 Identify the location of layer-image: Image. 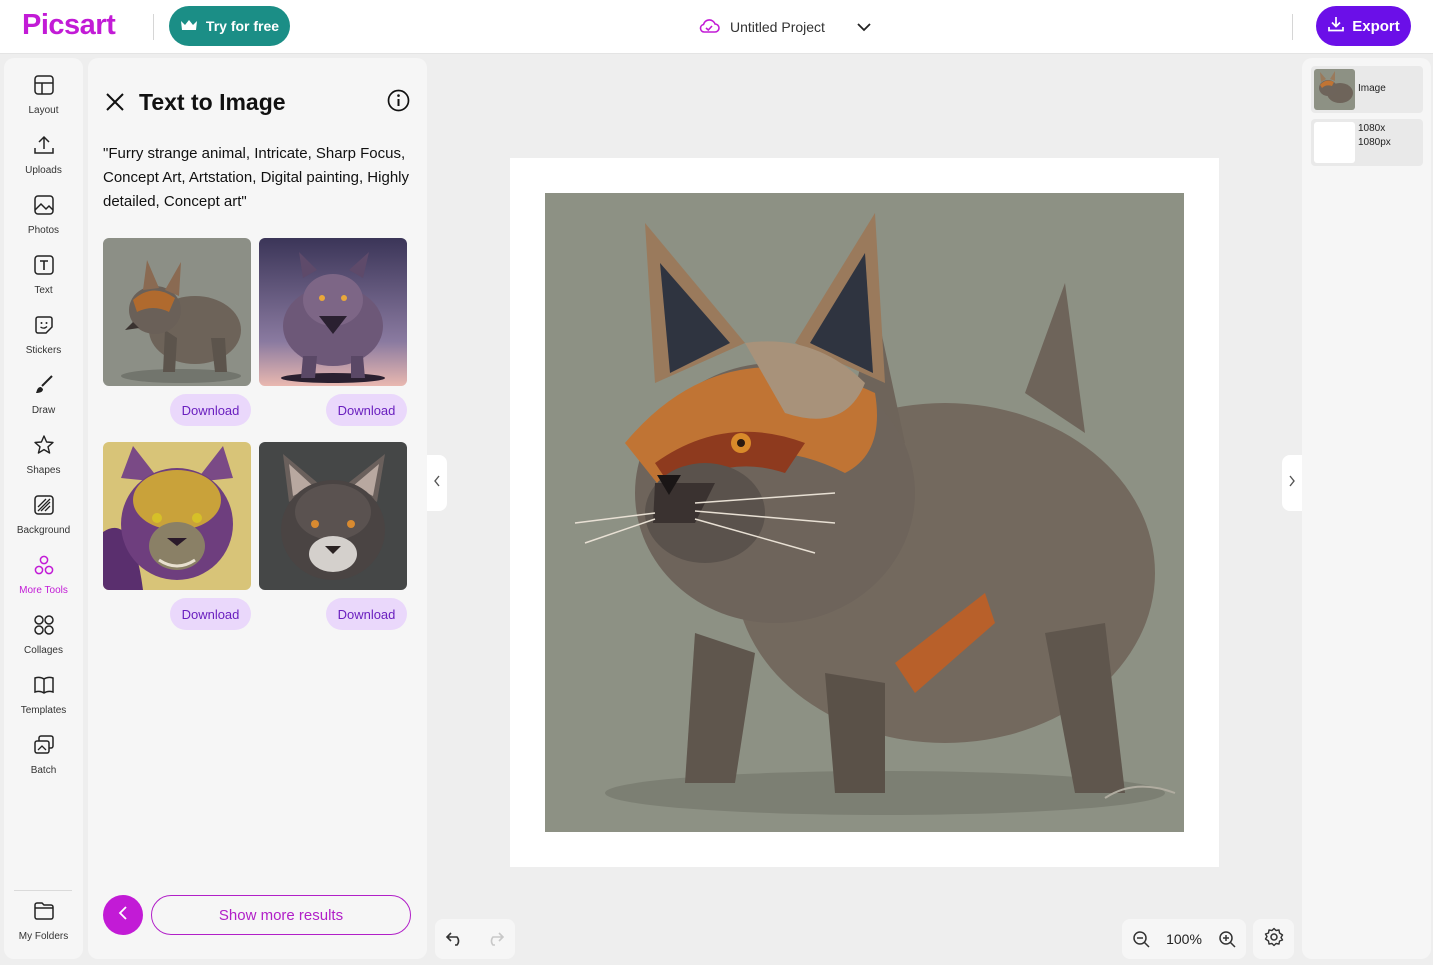
(1367, 89).